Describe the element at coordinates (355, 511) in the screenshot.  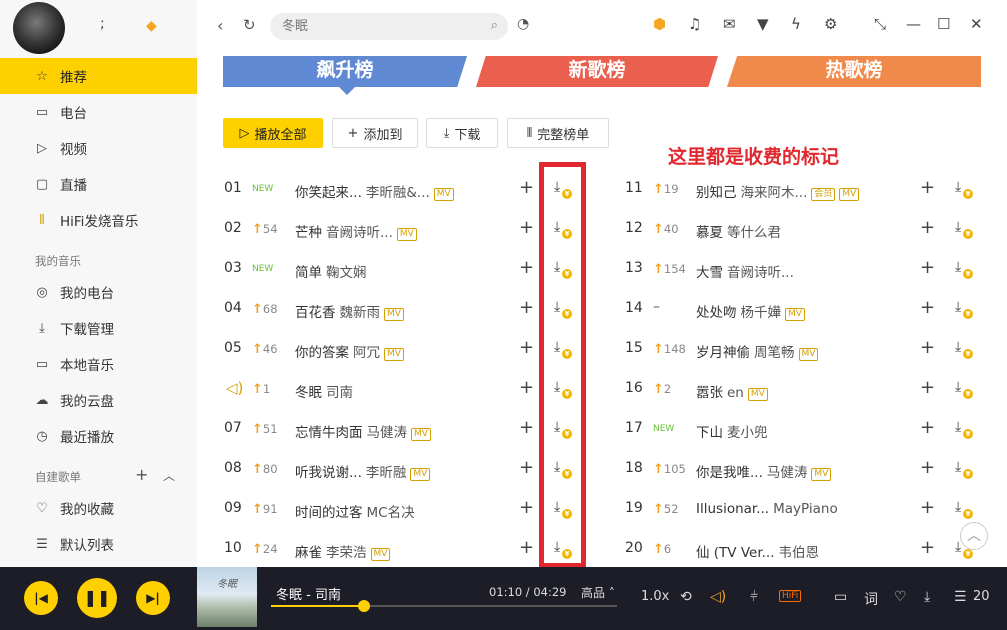
I see `song-title-cell: 时间的过客 MC名决` at that location.